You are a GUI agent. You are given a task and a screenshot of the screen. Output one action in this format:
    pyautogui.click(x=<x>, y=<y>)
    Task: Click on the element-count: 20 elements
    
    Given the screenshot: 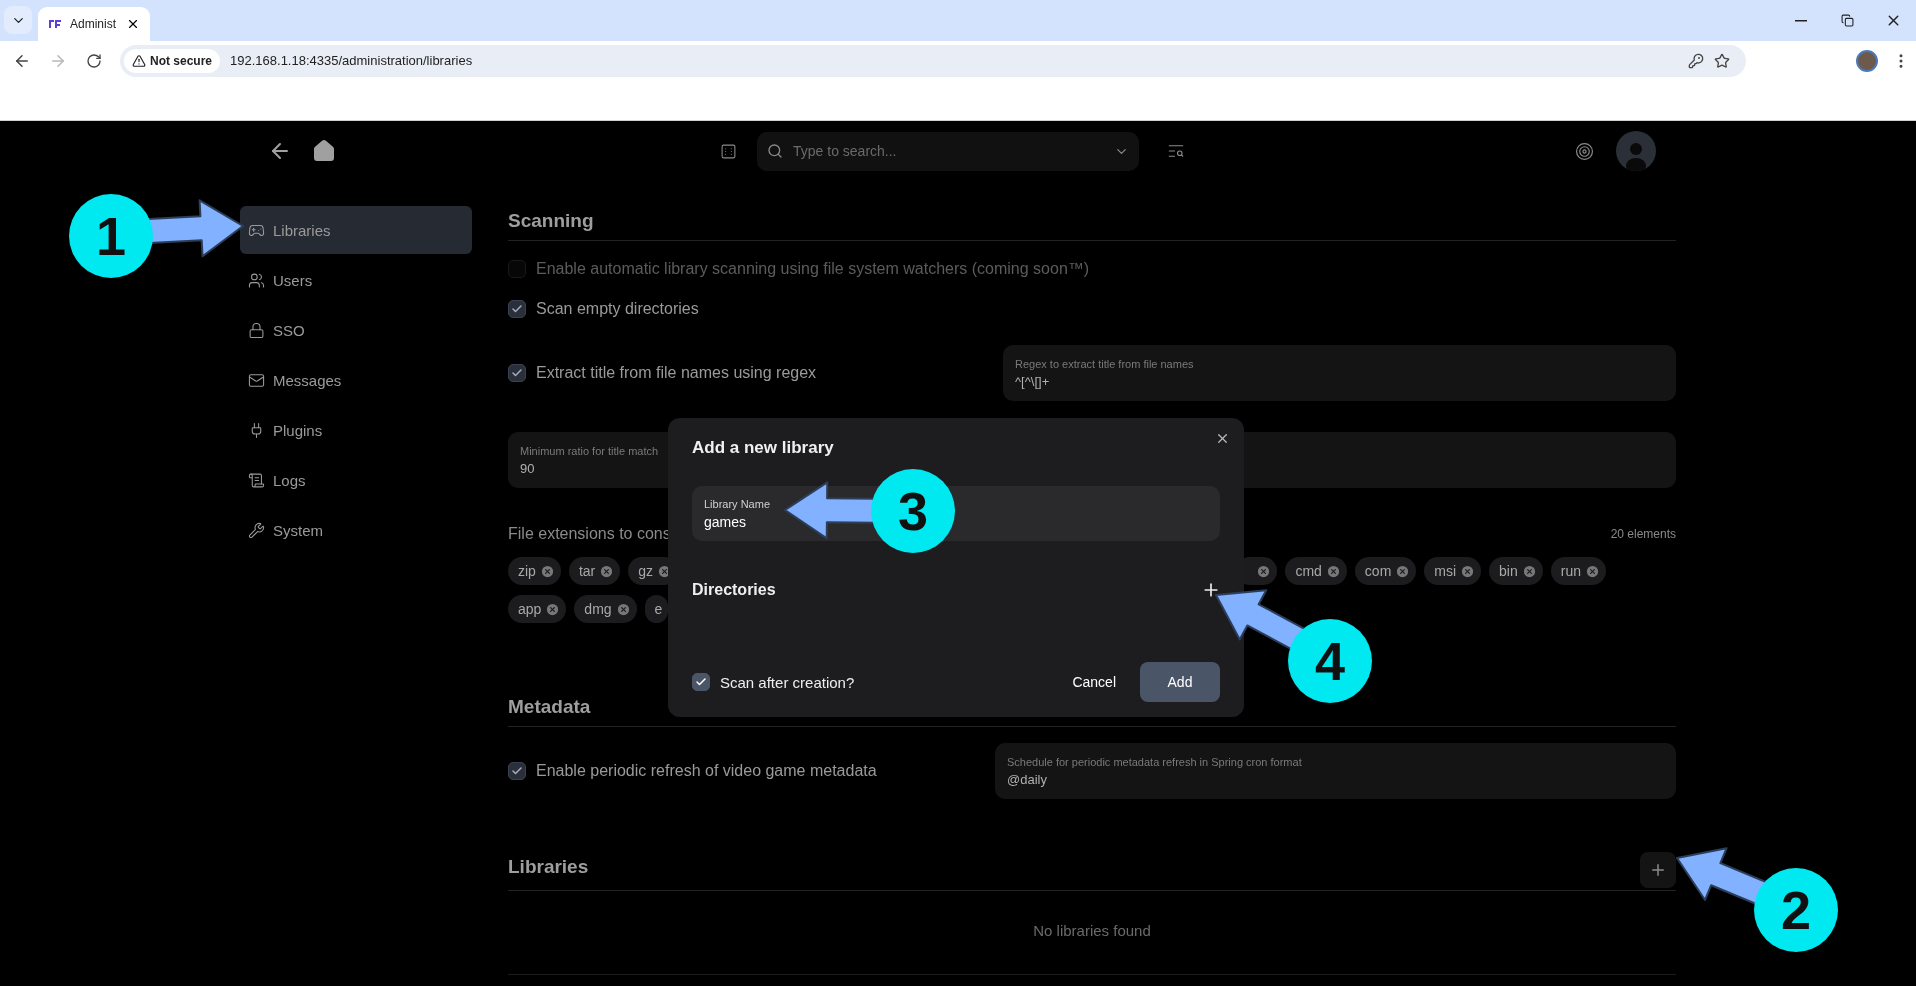 What is the action you would take?
    pyautogui.click(x=1643, y=534)
    